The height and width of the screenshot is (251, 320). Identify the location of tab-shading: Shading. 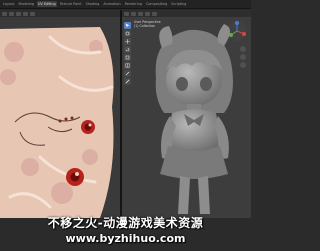
(93, 4).